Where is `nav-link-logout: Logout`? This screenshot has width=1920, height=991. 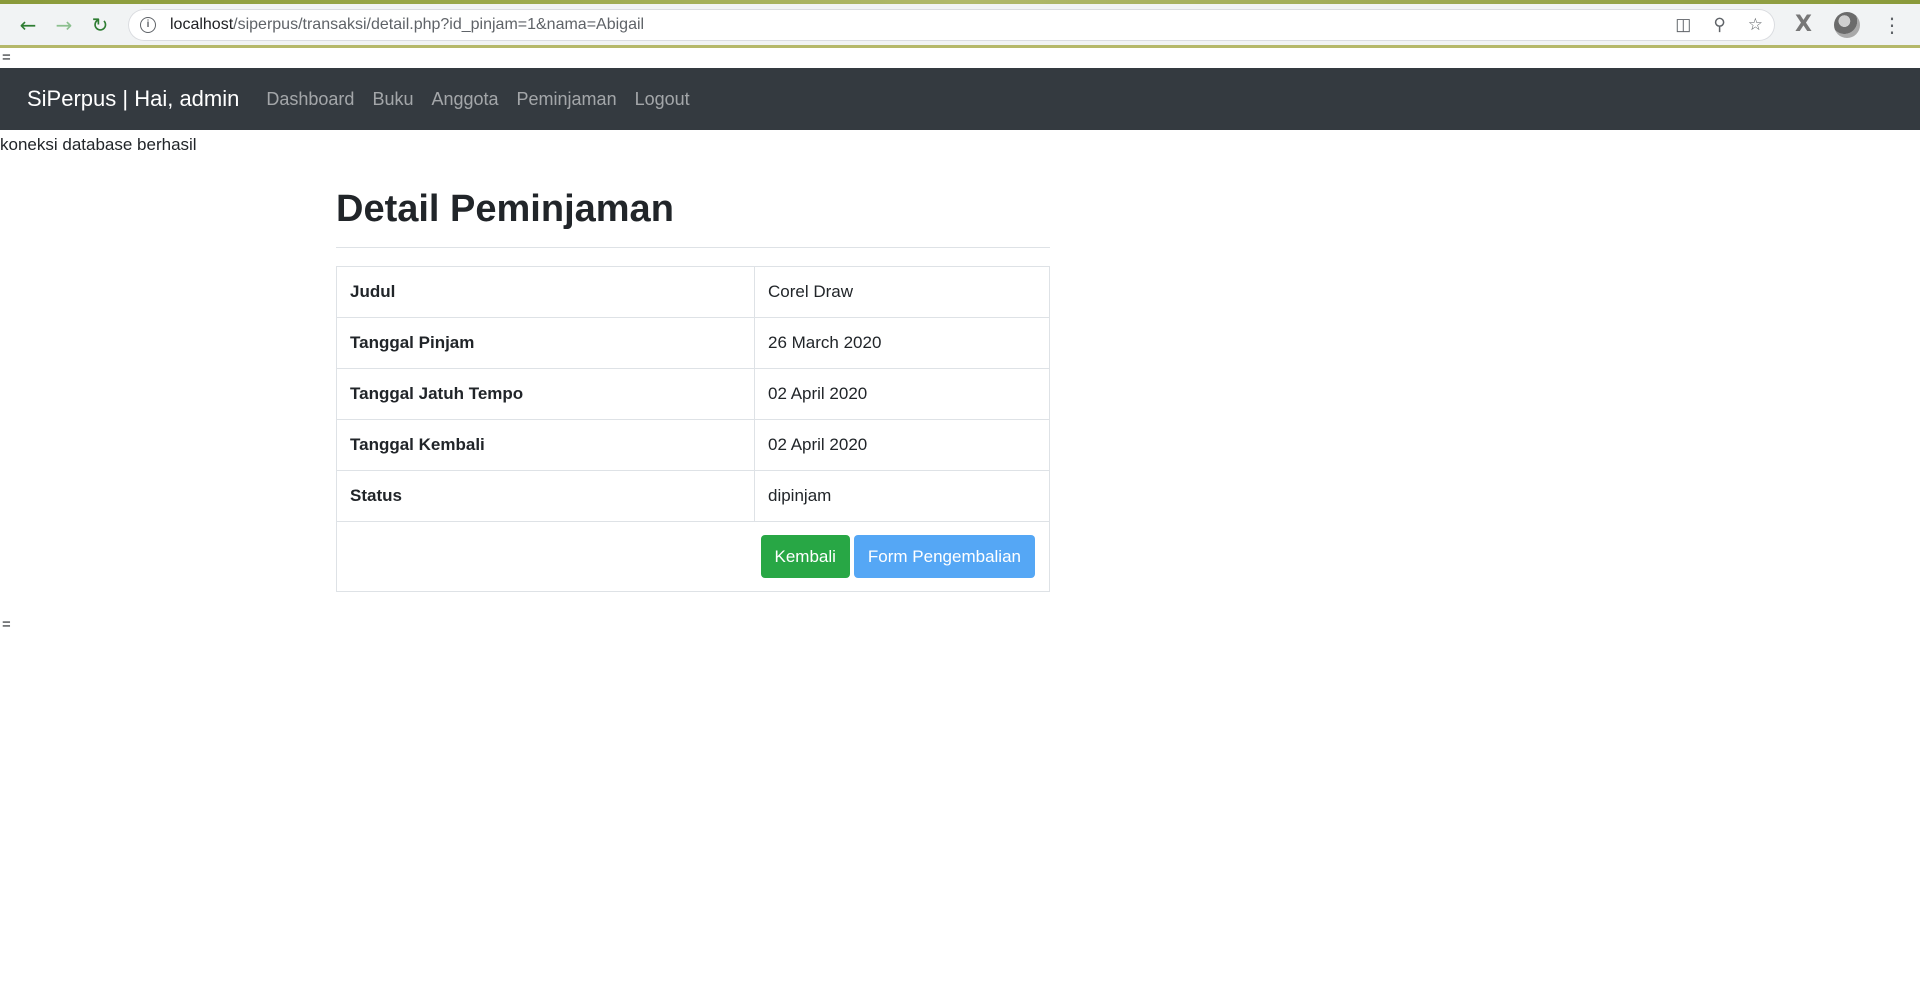
nav-link-logout: Logout is located at coordinates (662, 99).